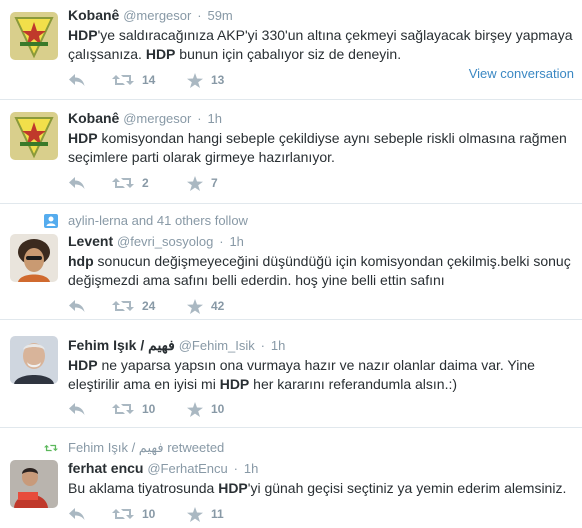 The image size is (582, 528). What do you see at coordinates (165, 241) in the screenshot?
I see `username: @fevri_sosyolog` at bounding box center [165, 241].